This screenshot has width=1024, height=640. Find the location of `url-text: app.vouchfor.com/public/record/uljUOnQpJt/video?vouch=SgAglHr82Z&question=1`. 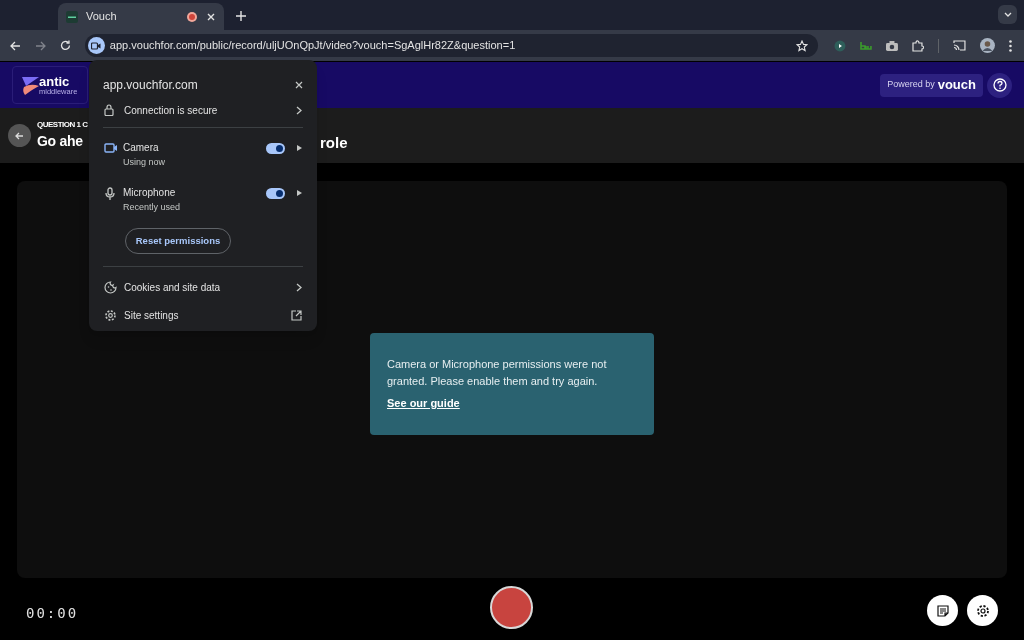

url-text: app.vouchfor.com/public/record/uljUOnQpJt/video?vouch=SgAglHr82Z&question=1 is located at coordinates (313, 46).